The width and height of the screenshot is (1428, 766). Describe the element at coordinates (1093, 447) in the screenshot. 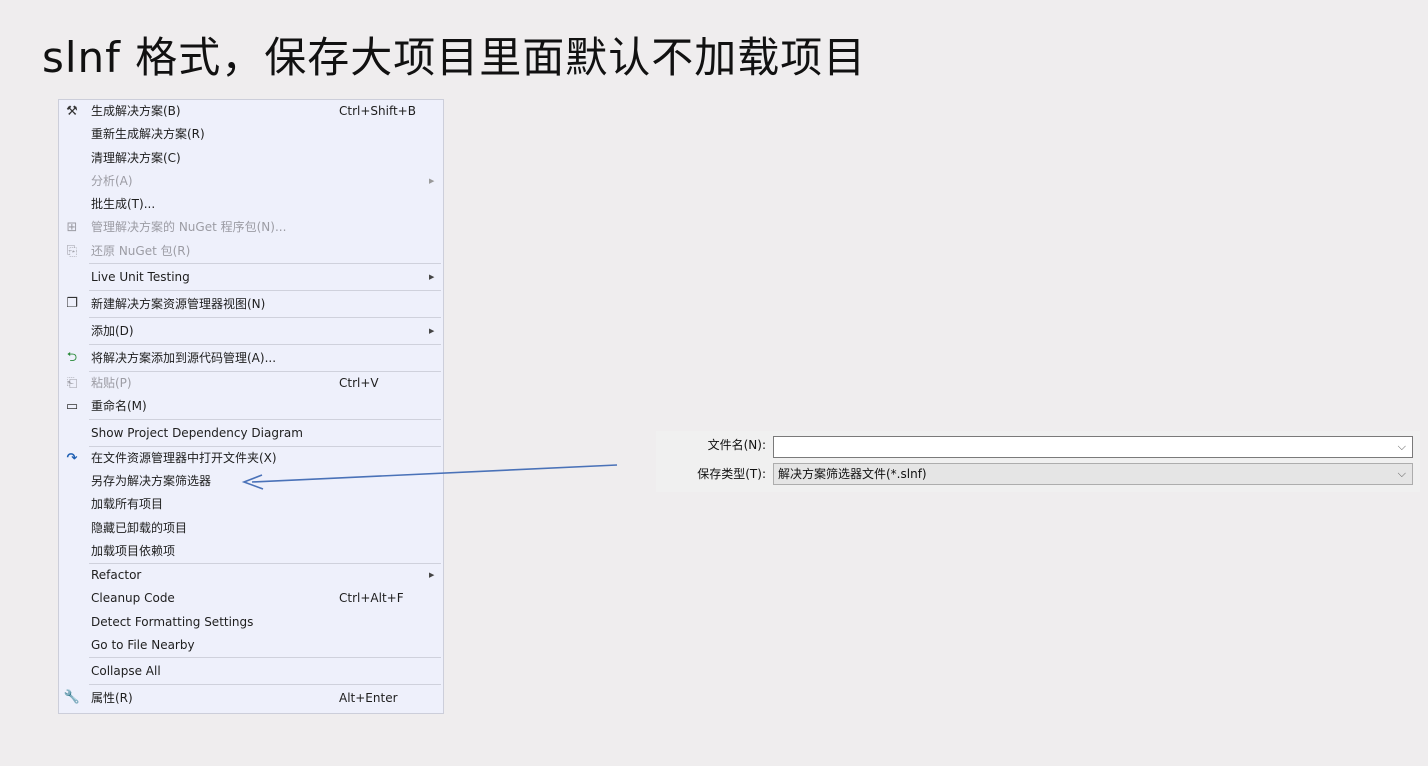

I see `filename-input: ⌵` at that location.